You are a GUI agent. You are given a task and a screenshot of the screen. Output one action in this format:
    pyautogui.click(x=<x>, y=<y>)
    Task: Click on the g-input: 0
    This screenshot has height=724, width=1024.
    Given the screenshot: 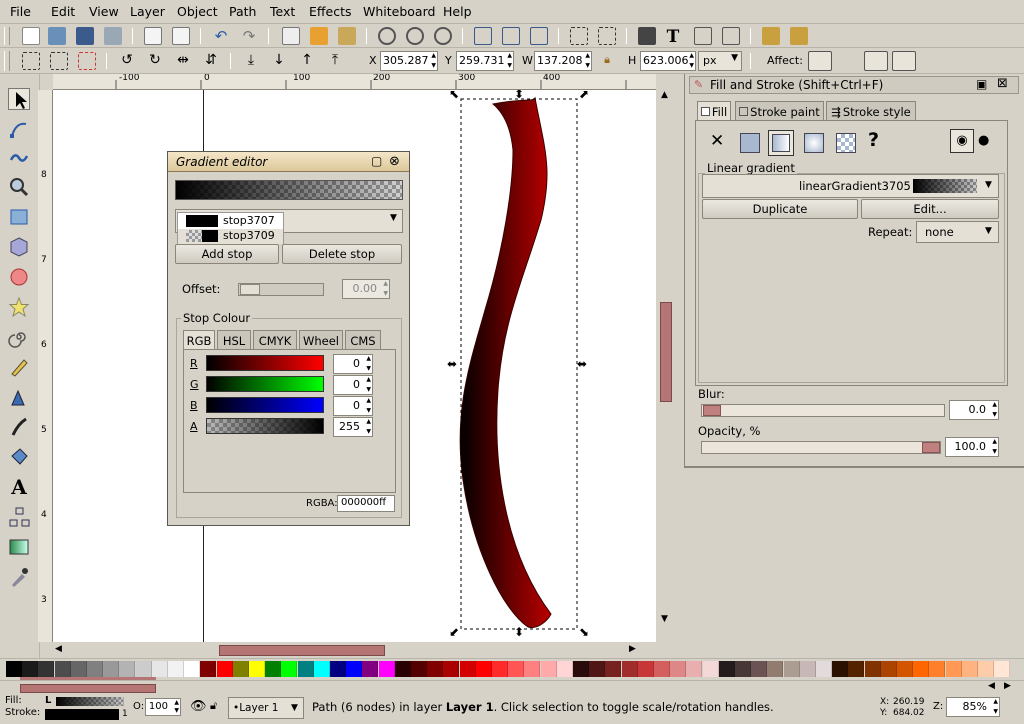 What is the action you would take?
    pyautogui.click(x=353, y=385)
    